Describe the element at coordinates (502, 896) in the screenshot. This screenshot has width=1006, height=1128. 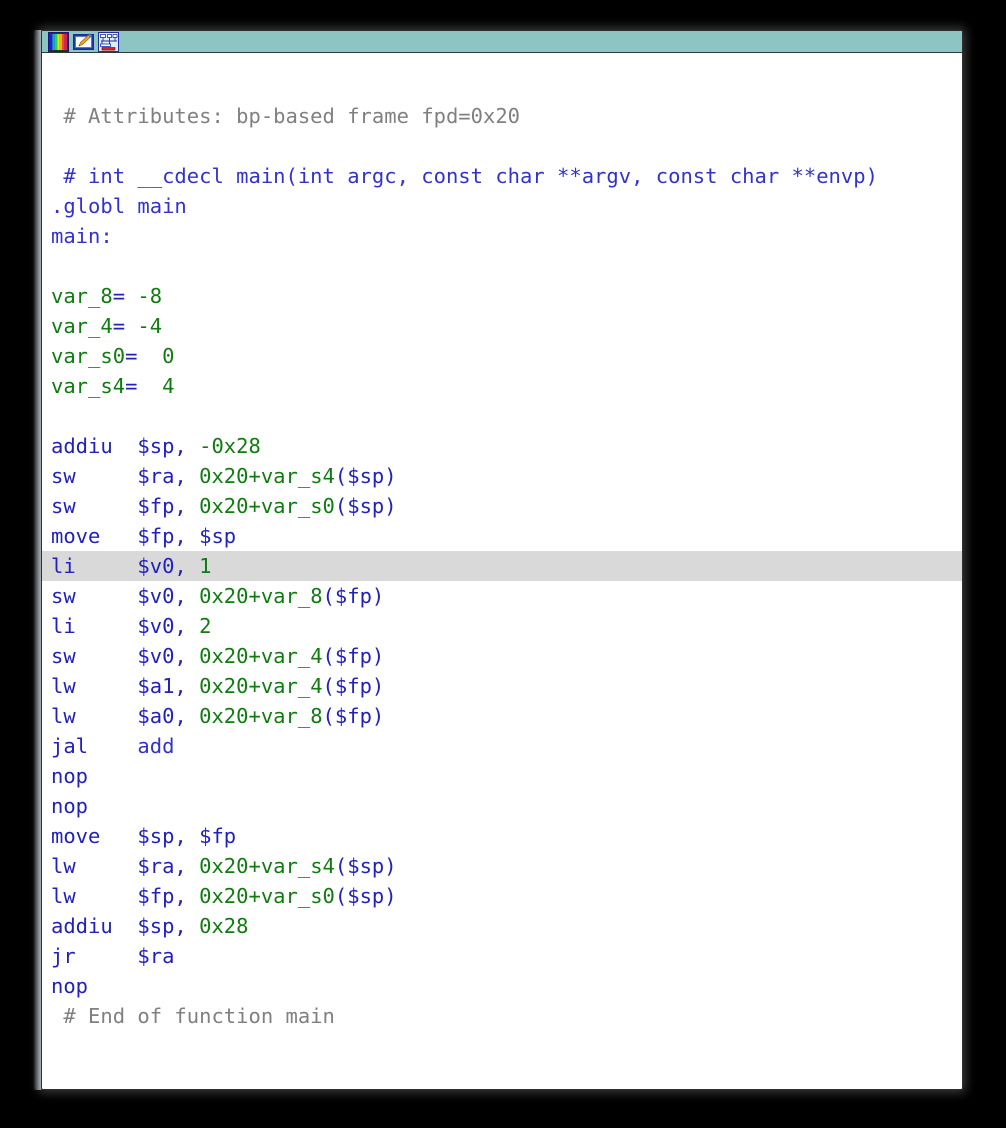
I see `code-line: lw $fp, 0x20+var_s0($sp)` at that location.